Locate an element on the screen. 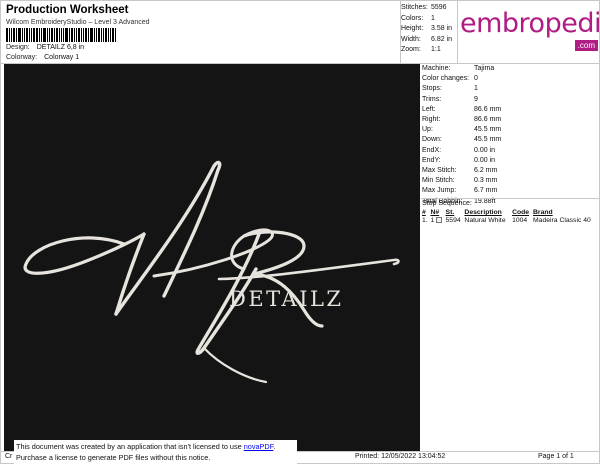 The height and width of the screenshot is (464, 600). footer-left: Cr is located at coordinates (9, 456).